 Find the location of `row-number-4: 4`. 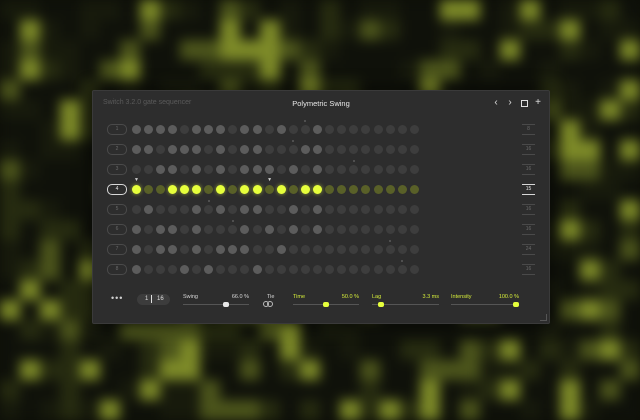

row-number-4: 4 is located at coordinates (117, 189).